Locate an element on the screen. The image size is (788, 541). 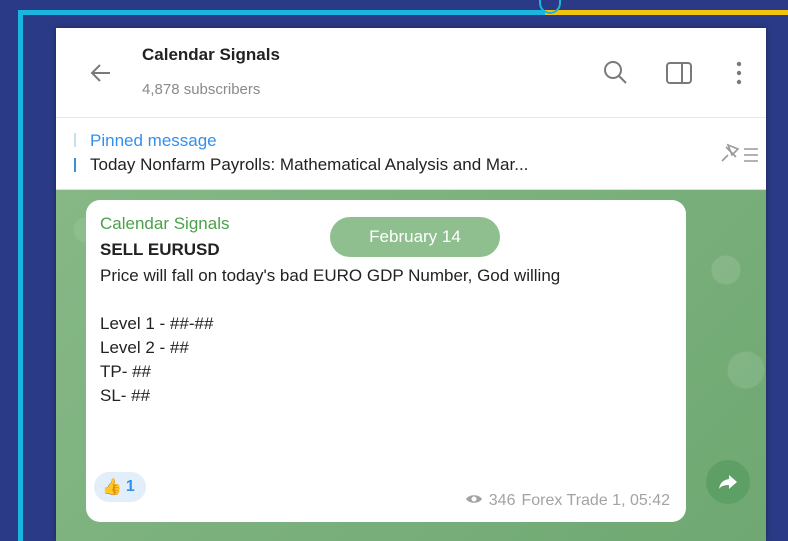
thumbs-up-icon: 👍 is located at coordinates (112, 487).